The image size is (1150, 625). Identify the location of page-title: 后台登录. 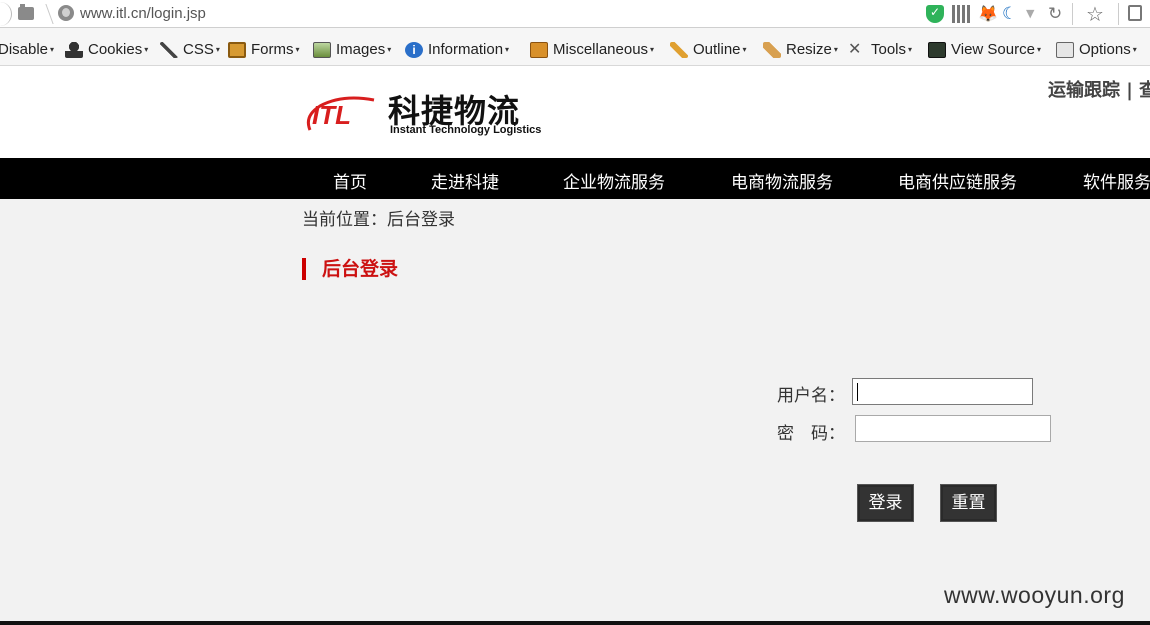
(350, 269).